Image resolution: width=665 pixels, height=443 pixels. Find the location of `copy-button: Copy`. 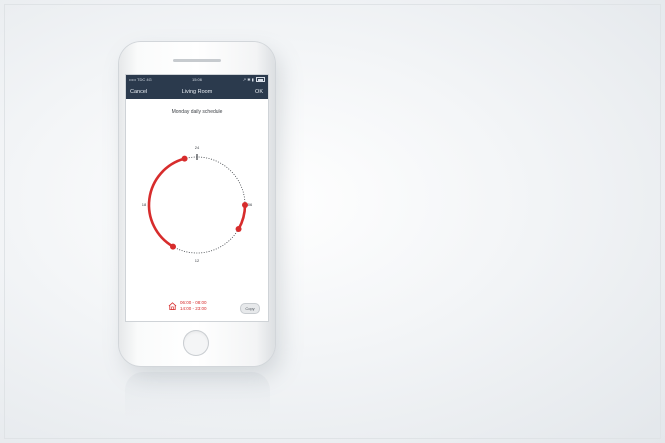

copy-button: Copy is located at coordinates (250, 308).